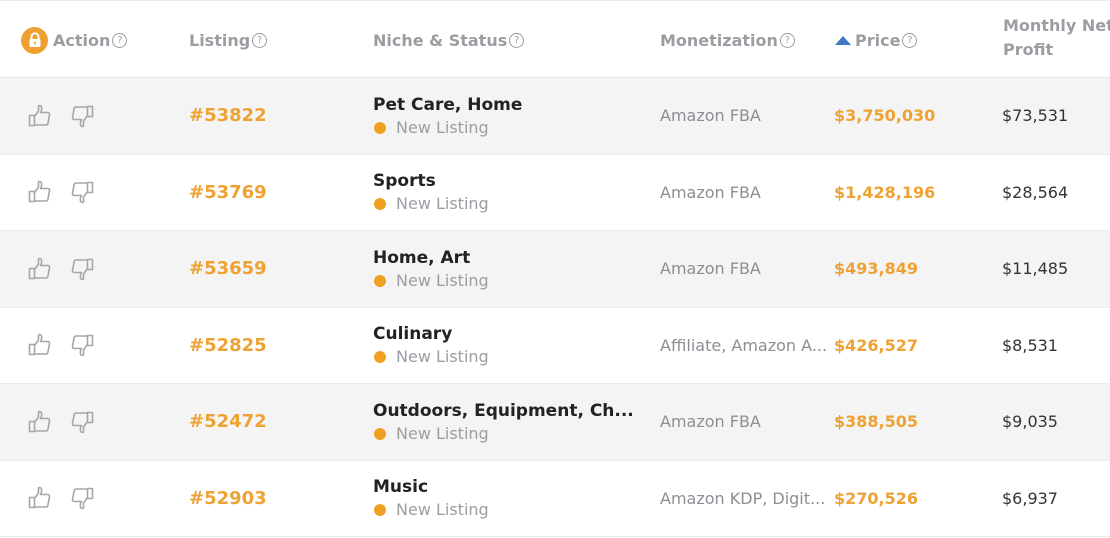  Describe the element at coordinates (1035, 269) in the screenshot. I see `monthly-net-profit-value: $11,485` at that location.